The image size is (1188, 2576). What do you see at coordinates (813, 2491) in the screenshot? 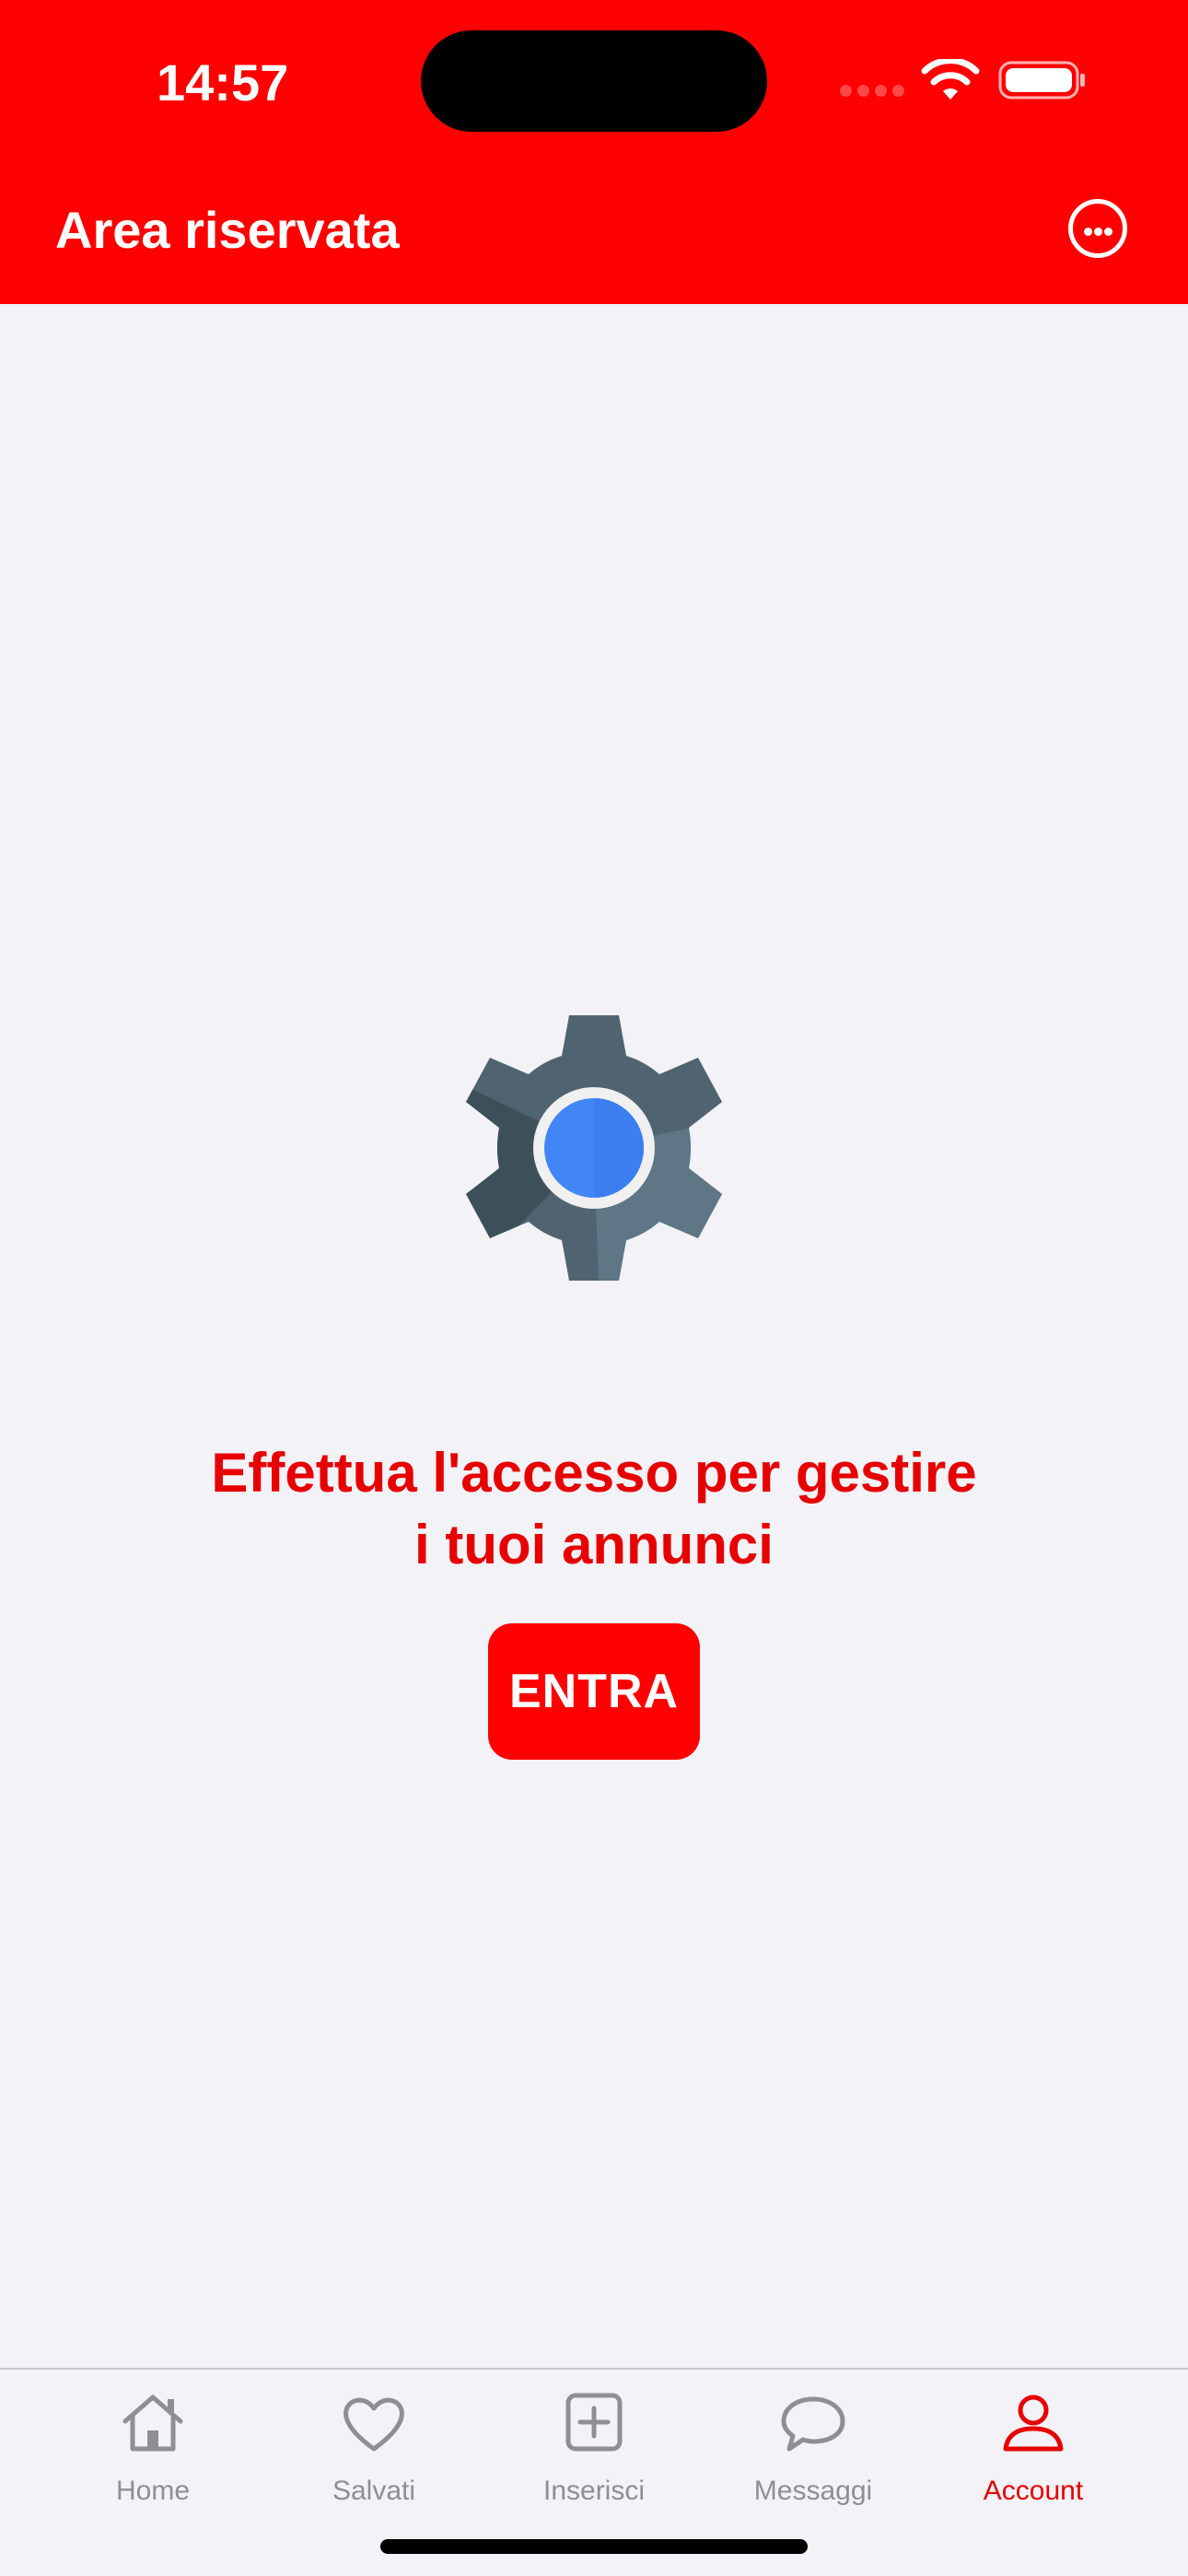
I see `tab-messages-label: Messaggi` at bounding box center [813, 2491].